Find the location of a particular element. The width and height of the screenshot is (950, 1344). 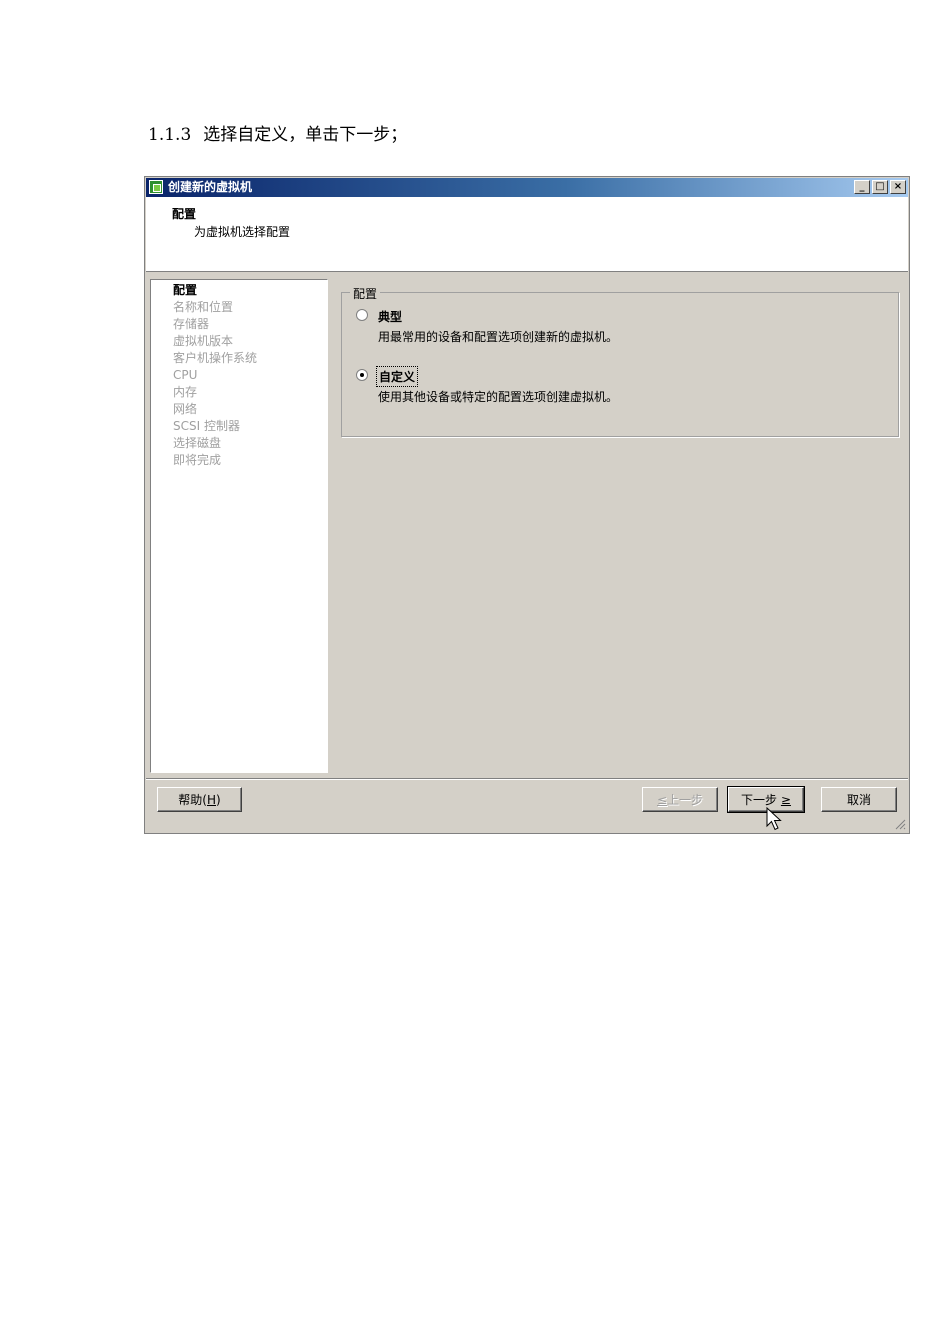

wizard-step-item: 配置 is located at coordinates (185, 290).